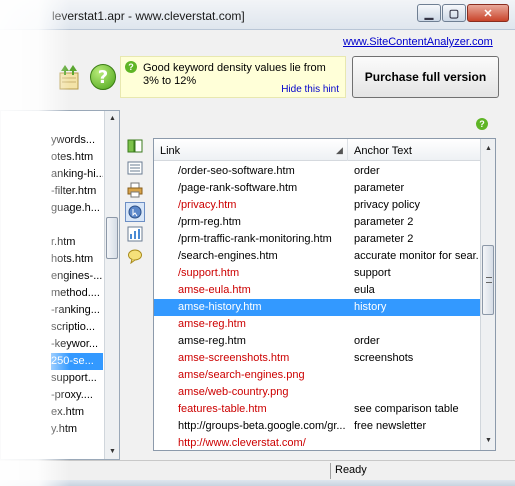  Describe the element at coordinates (228, 256) in the screenshot. I see `link-cell: /search-engines.htm` at that location.